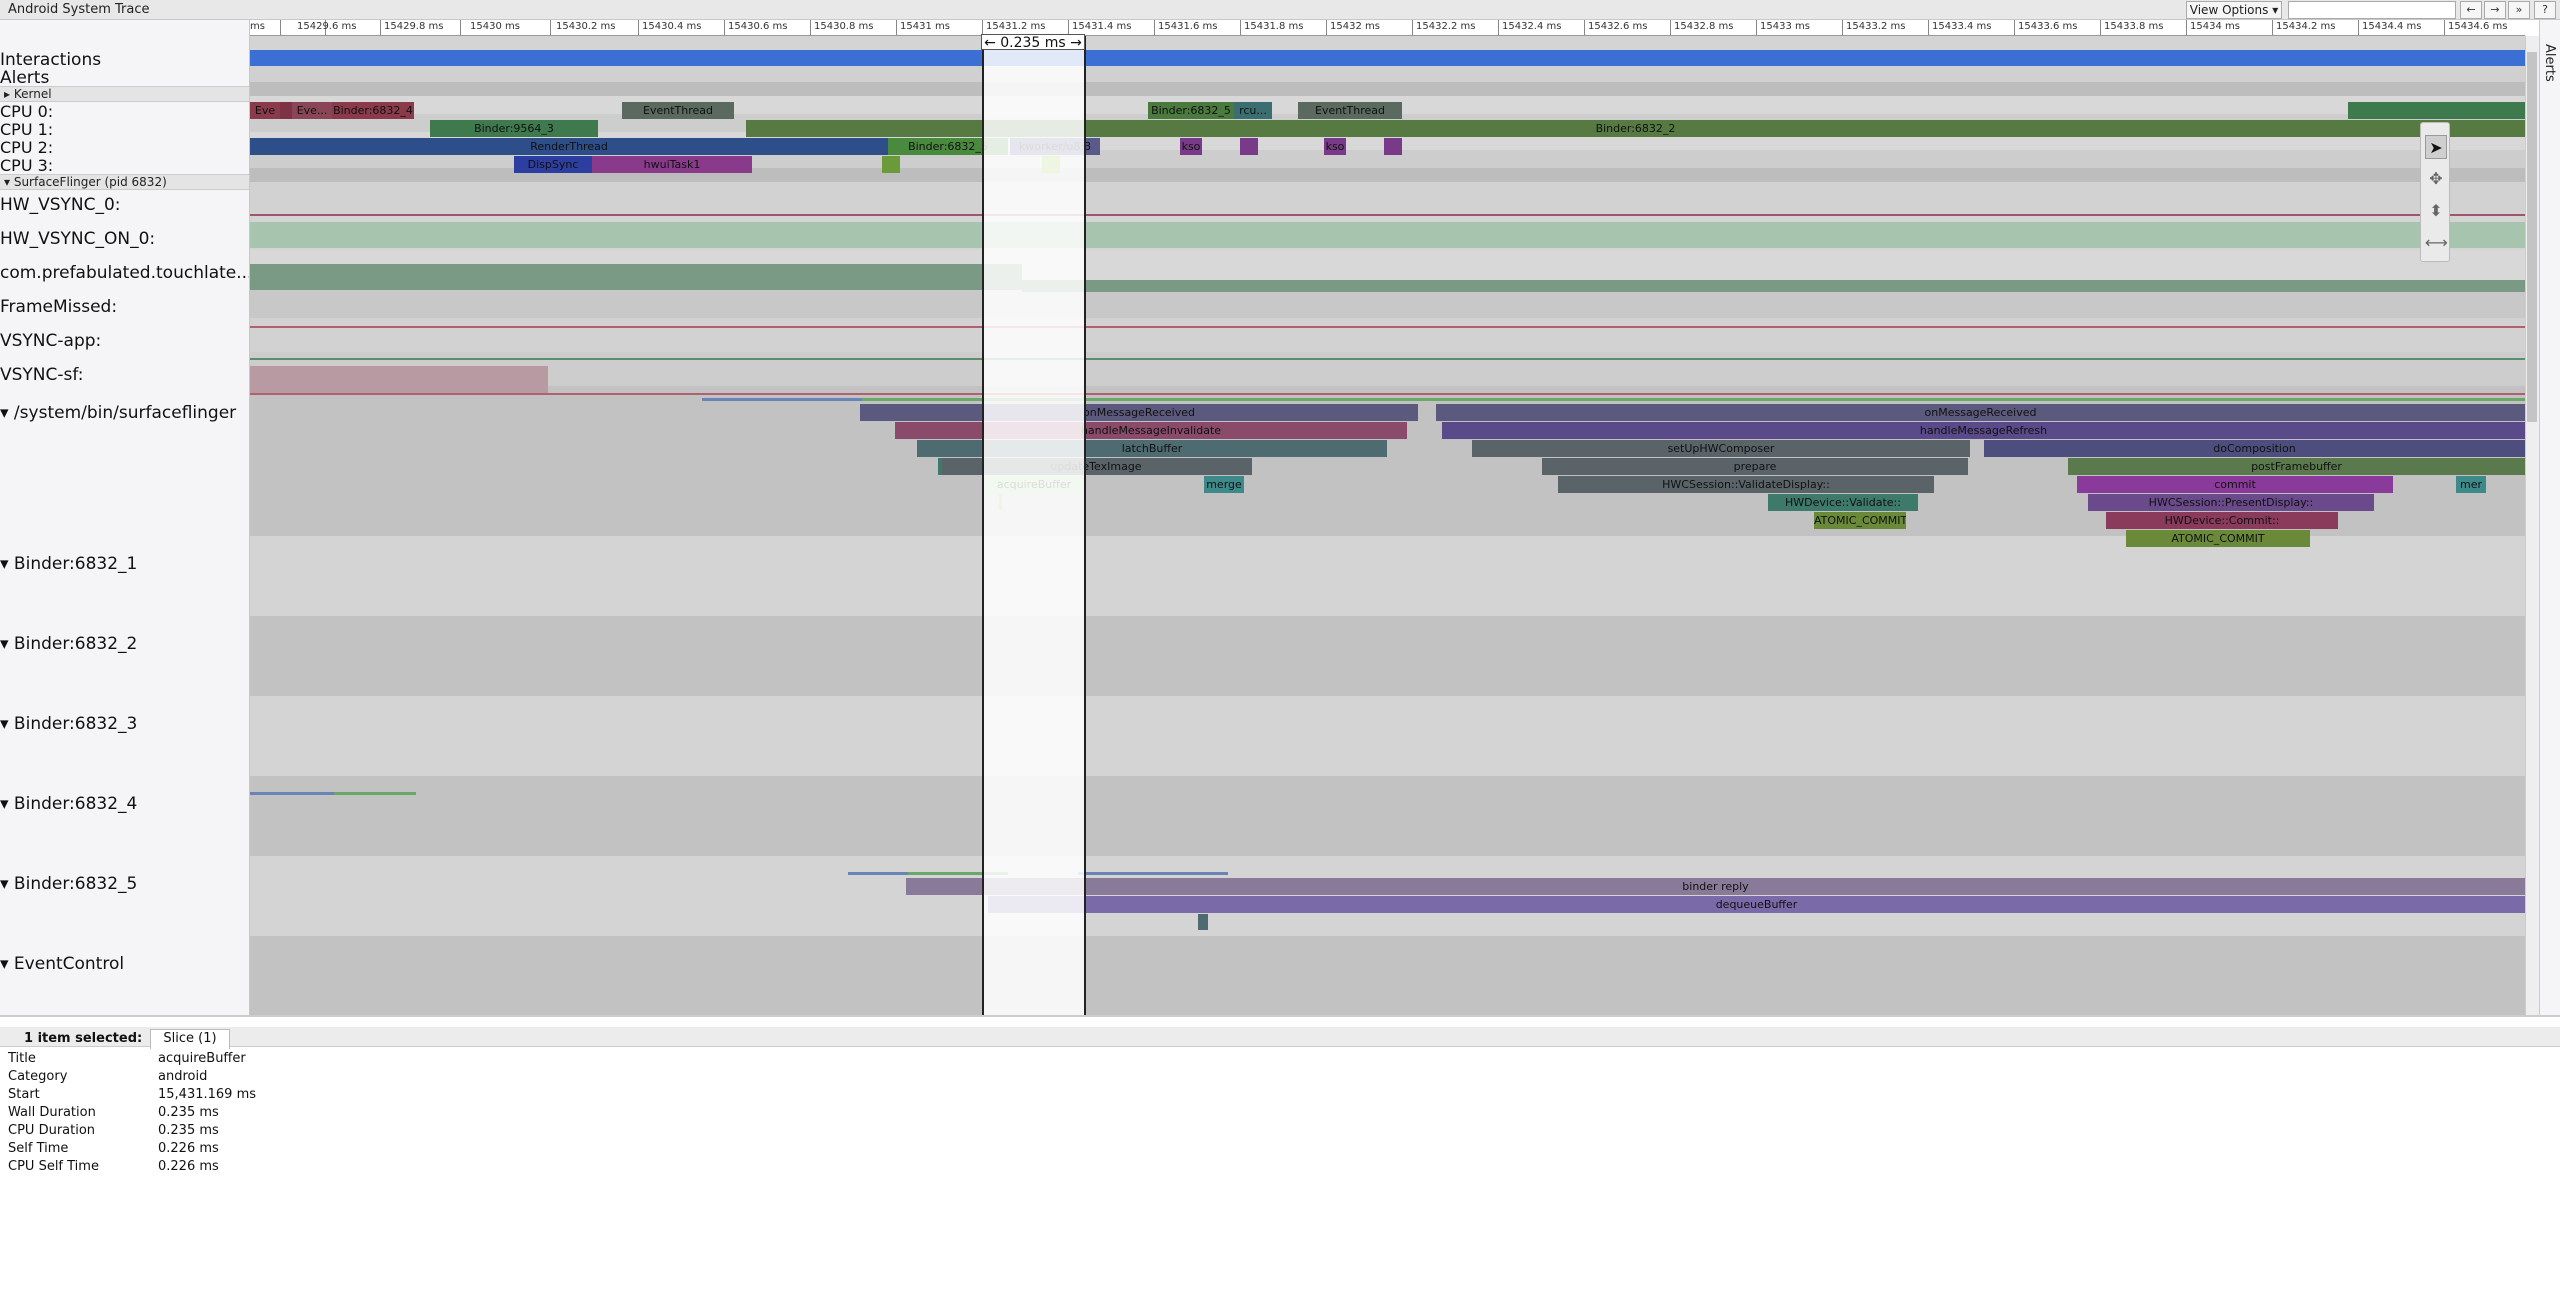  What do you see at coordinates (2436, 243) in the screenshot?
I see `timing-tool-icon: ⟷` at bounding box center [2436, 243].